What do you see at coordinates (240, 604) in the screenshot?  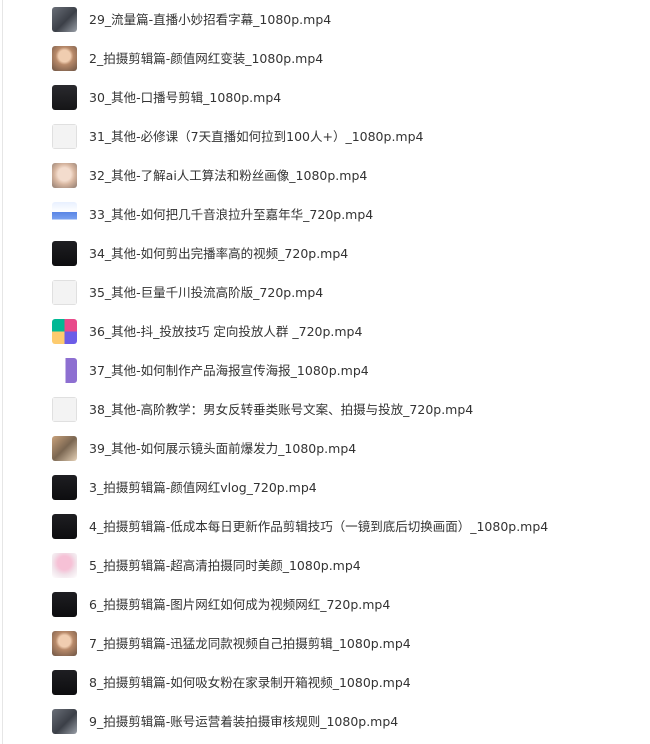 I see `file-name: 6_拍摄剪辑篇-图片网红如何成为视频网红_720p.mp4` at bounding box center [240, 604].